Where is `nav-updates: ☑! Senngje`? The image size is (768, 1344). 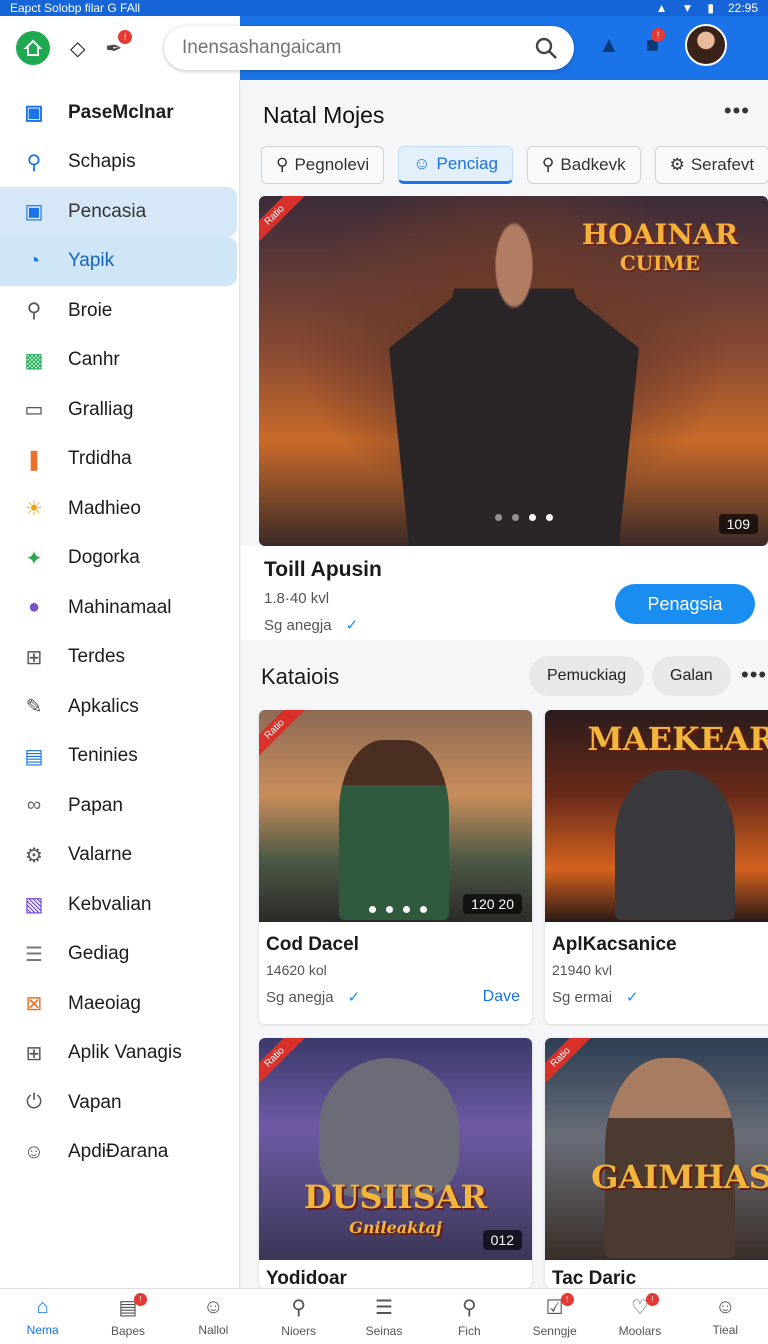
nav-updates: ☑! Senngje is located at coordinates (554, 1316).